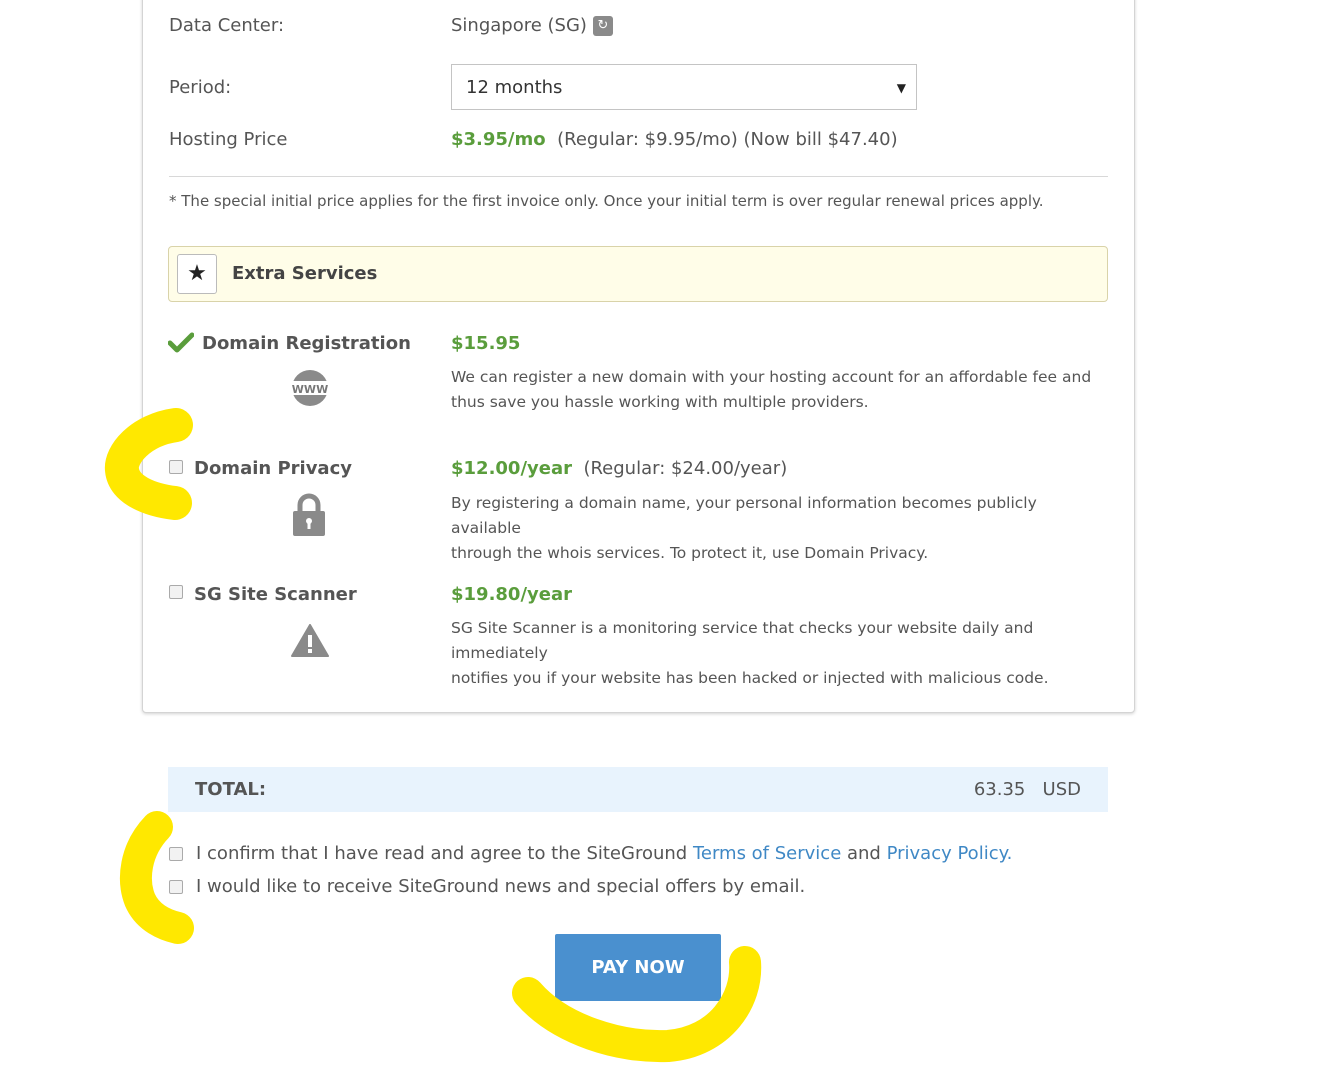  I want to click on terms-checkbox, so click(176, 854).